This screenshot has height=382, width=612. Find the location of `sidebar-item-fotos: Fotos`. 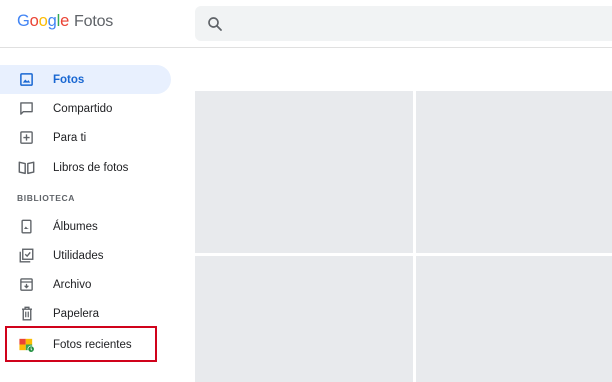

sidebar-item-fotos: Fotos is located at coordinates (85, 79).